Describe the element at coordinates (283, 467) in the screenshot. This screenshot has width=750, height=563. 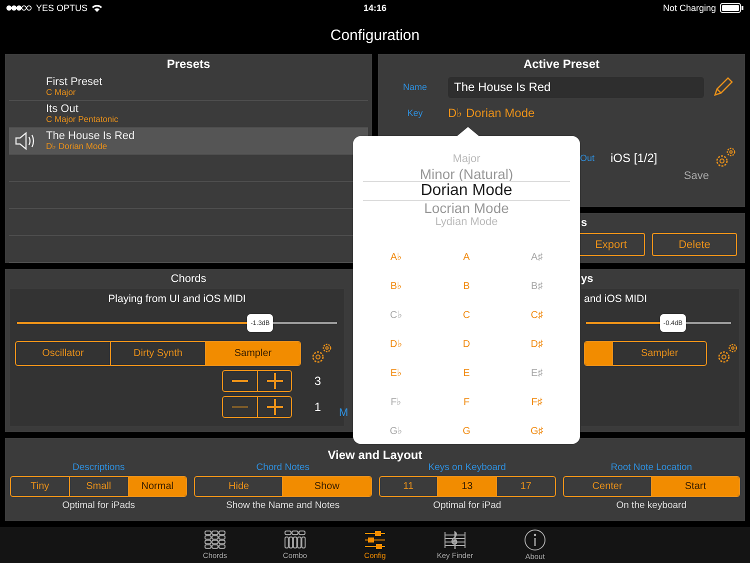
I see `option-label: Chord Notes` at that location.